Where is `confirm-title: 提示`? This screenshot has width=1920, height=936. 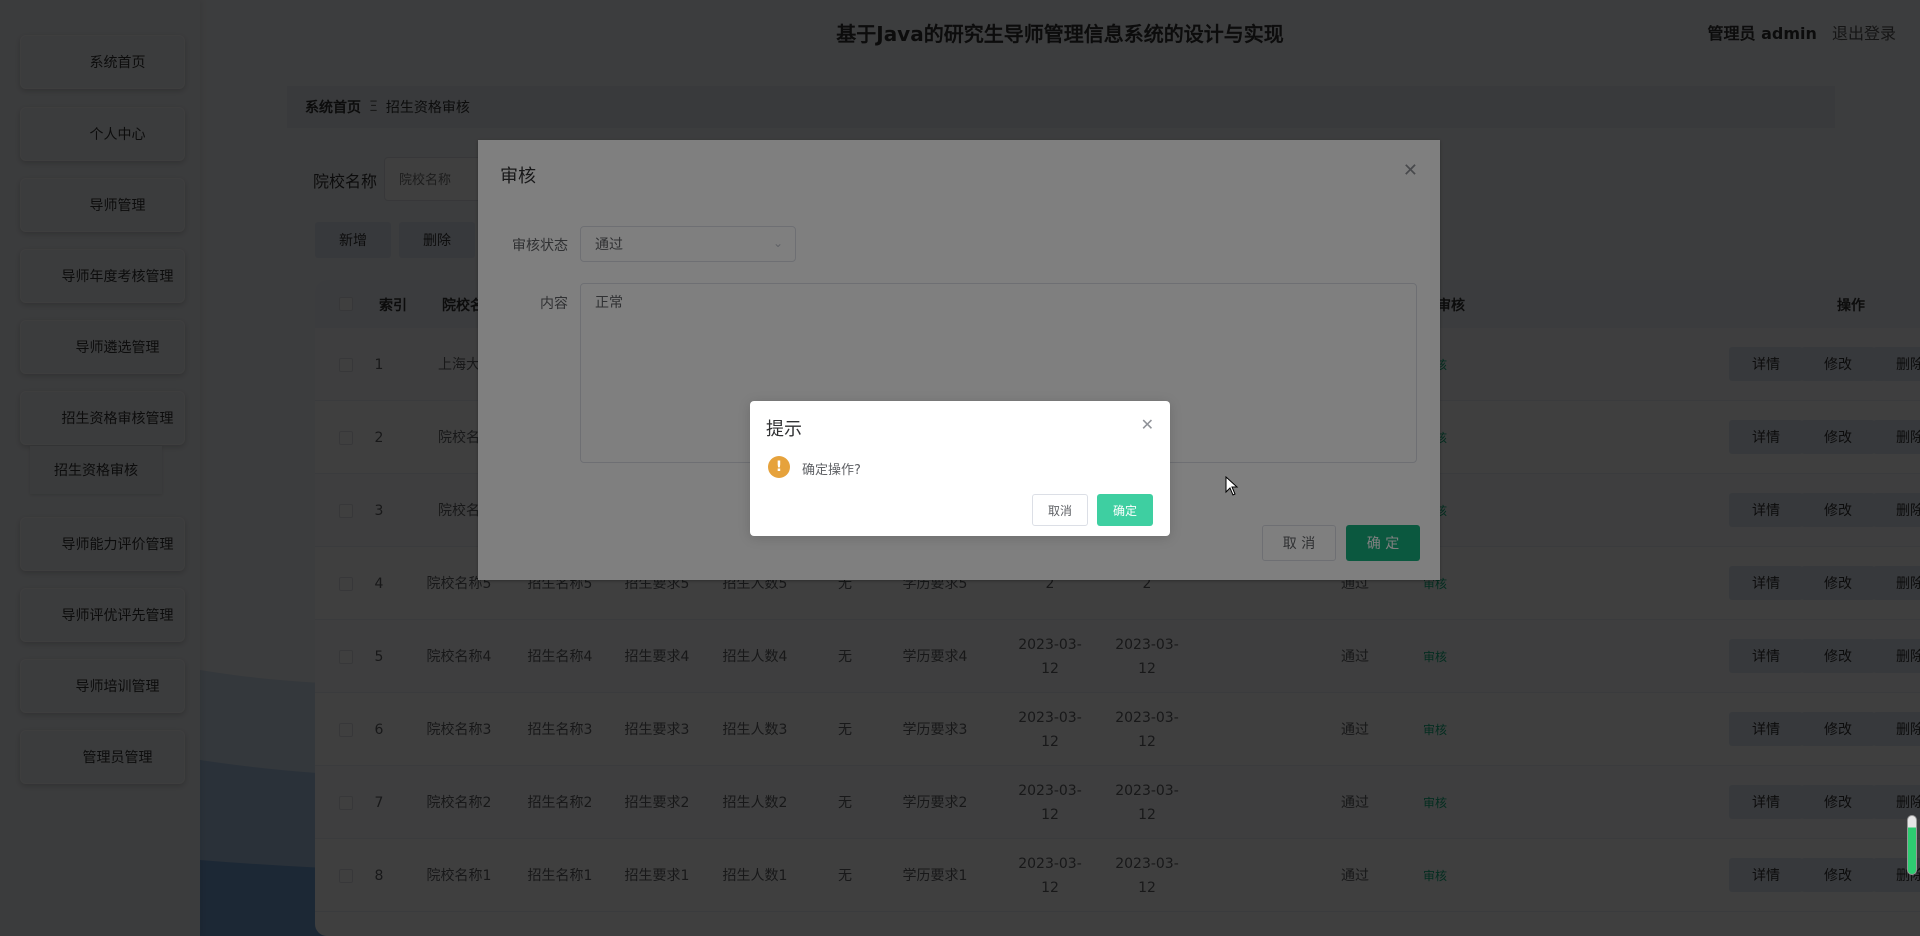 confirm-title: 提示 is located at coordinates (784, 429).